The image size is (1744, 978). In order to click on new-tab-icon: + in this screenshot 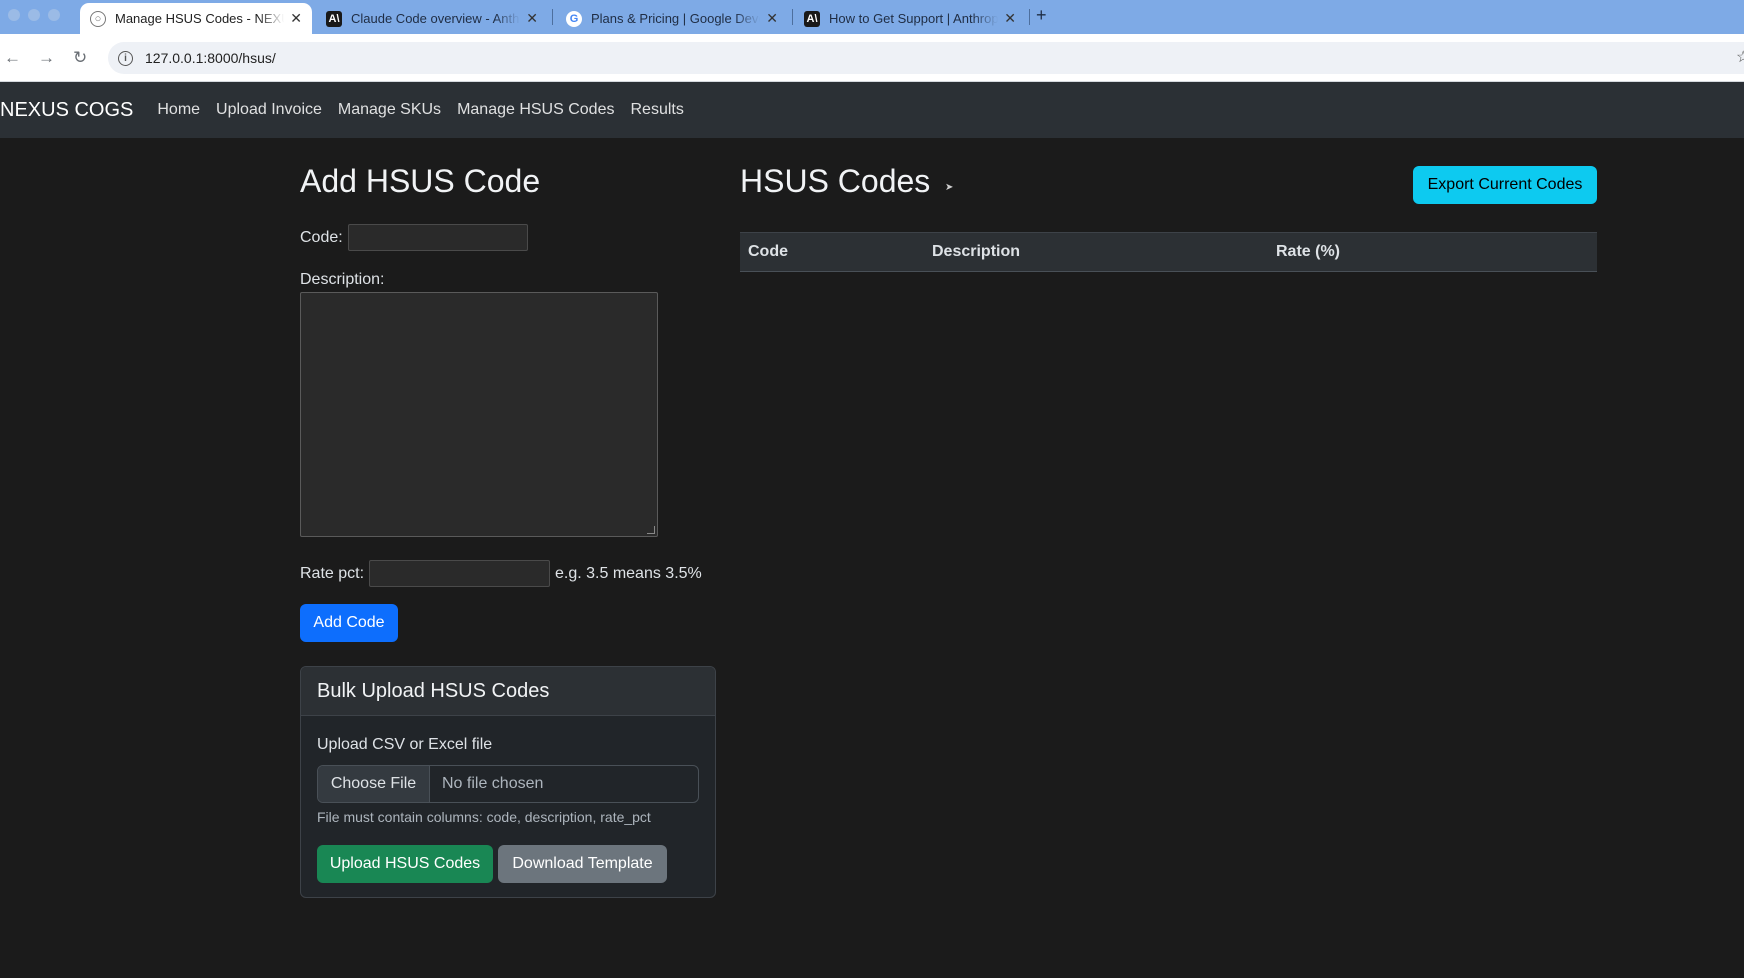, I will do `click(1041, 15)`.